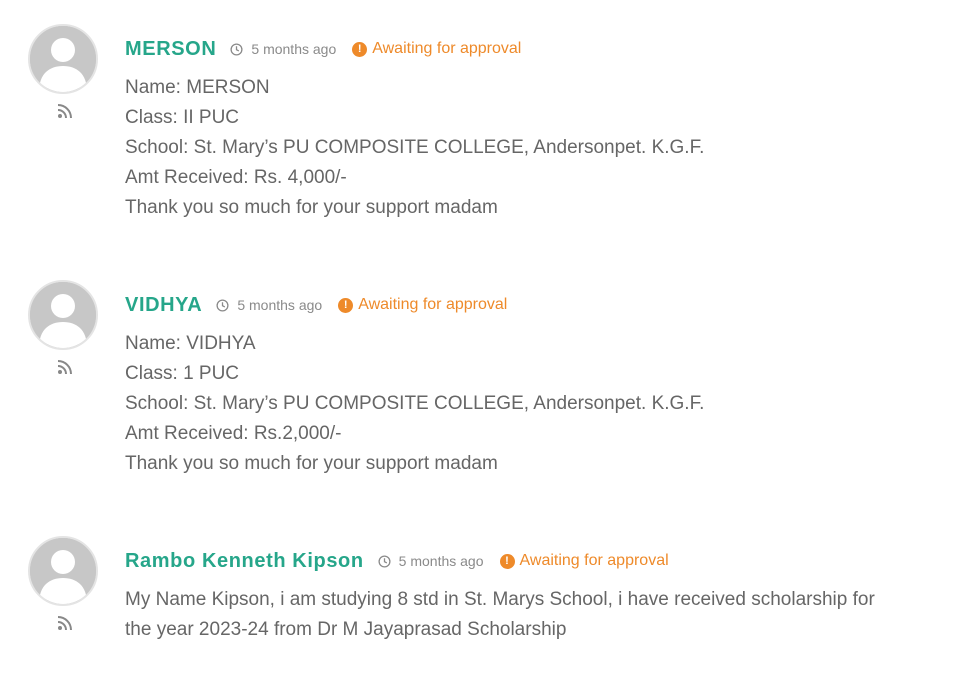  What do you see at coordinates (163, 305) in the screenshot?
I see `comment-author: VIDHYA` at bounding box center [163, 305].